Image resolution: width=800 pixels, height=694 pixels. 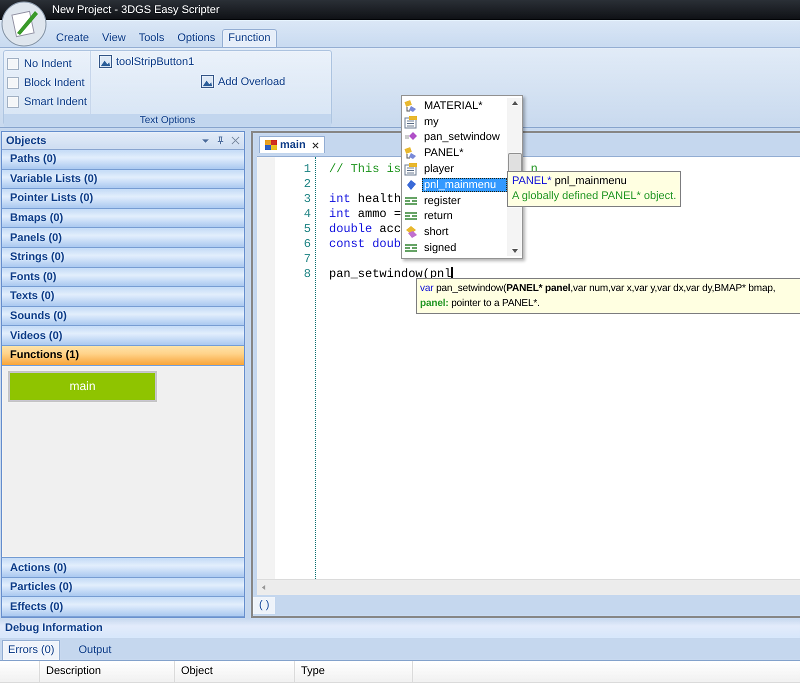 I want to click on code-line: int health, so click(x=365, y=199).